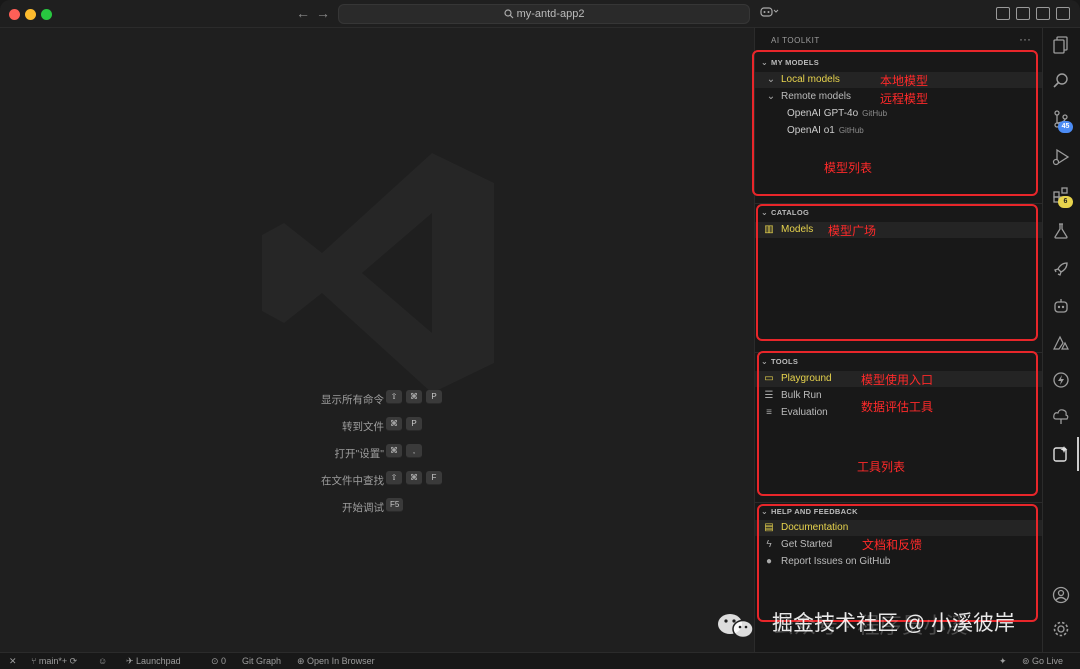 The image size is (1080, 669). I want to click on launchpad-icon: ✈, so click(131, 661).